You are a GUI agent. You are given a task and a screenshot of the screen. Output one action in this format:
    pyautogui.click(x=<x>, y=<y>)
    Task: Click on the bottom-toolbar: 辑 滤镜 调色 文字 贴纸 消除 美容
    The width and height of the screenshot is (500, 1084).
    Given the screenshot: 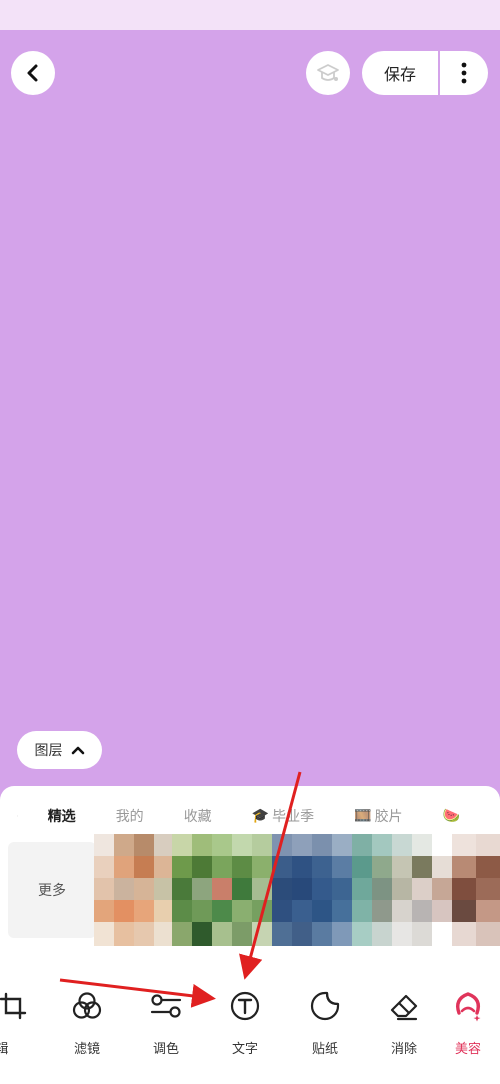 What is the action you would take?
    pyautogui.click(x=250, y=1022)
    